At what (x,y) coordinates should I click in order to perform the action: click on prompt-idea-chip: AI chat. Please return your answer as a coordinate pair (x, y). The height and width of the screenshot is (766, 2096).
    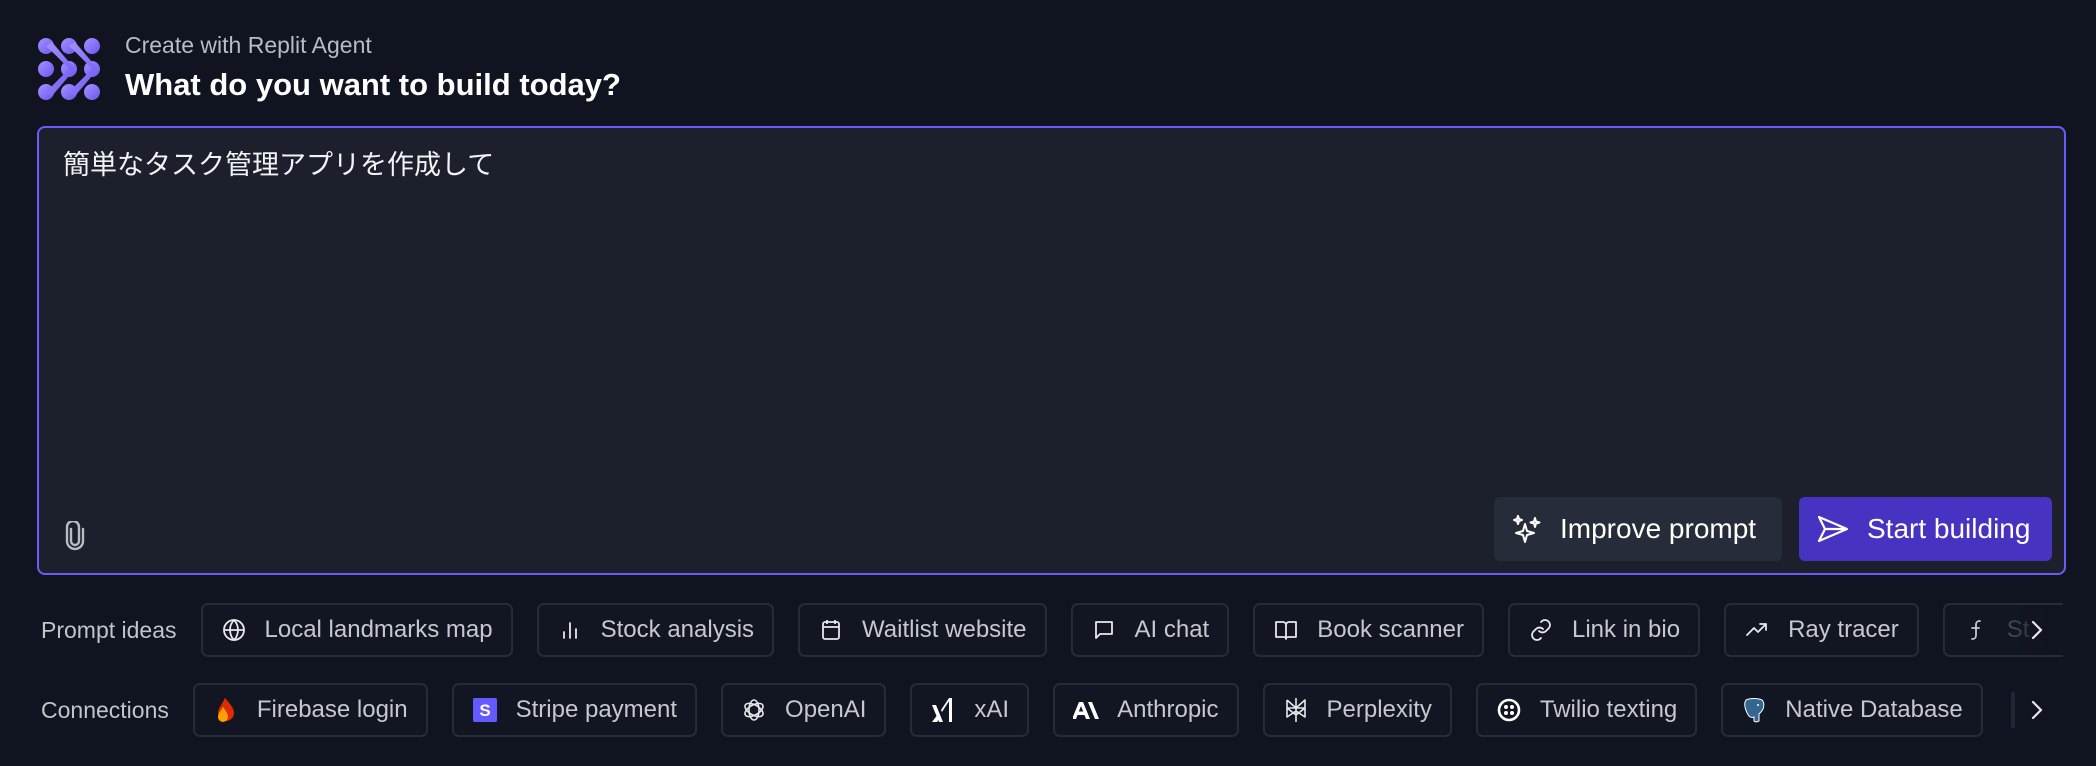
    Looking at the image, I should click on (1150, 630).